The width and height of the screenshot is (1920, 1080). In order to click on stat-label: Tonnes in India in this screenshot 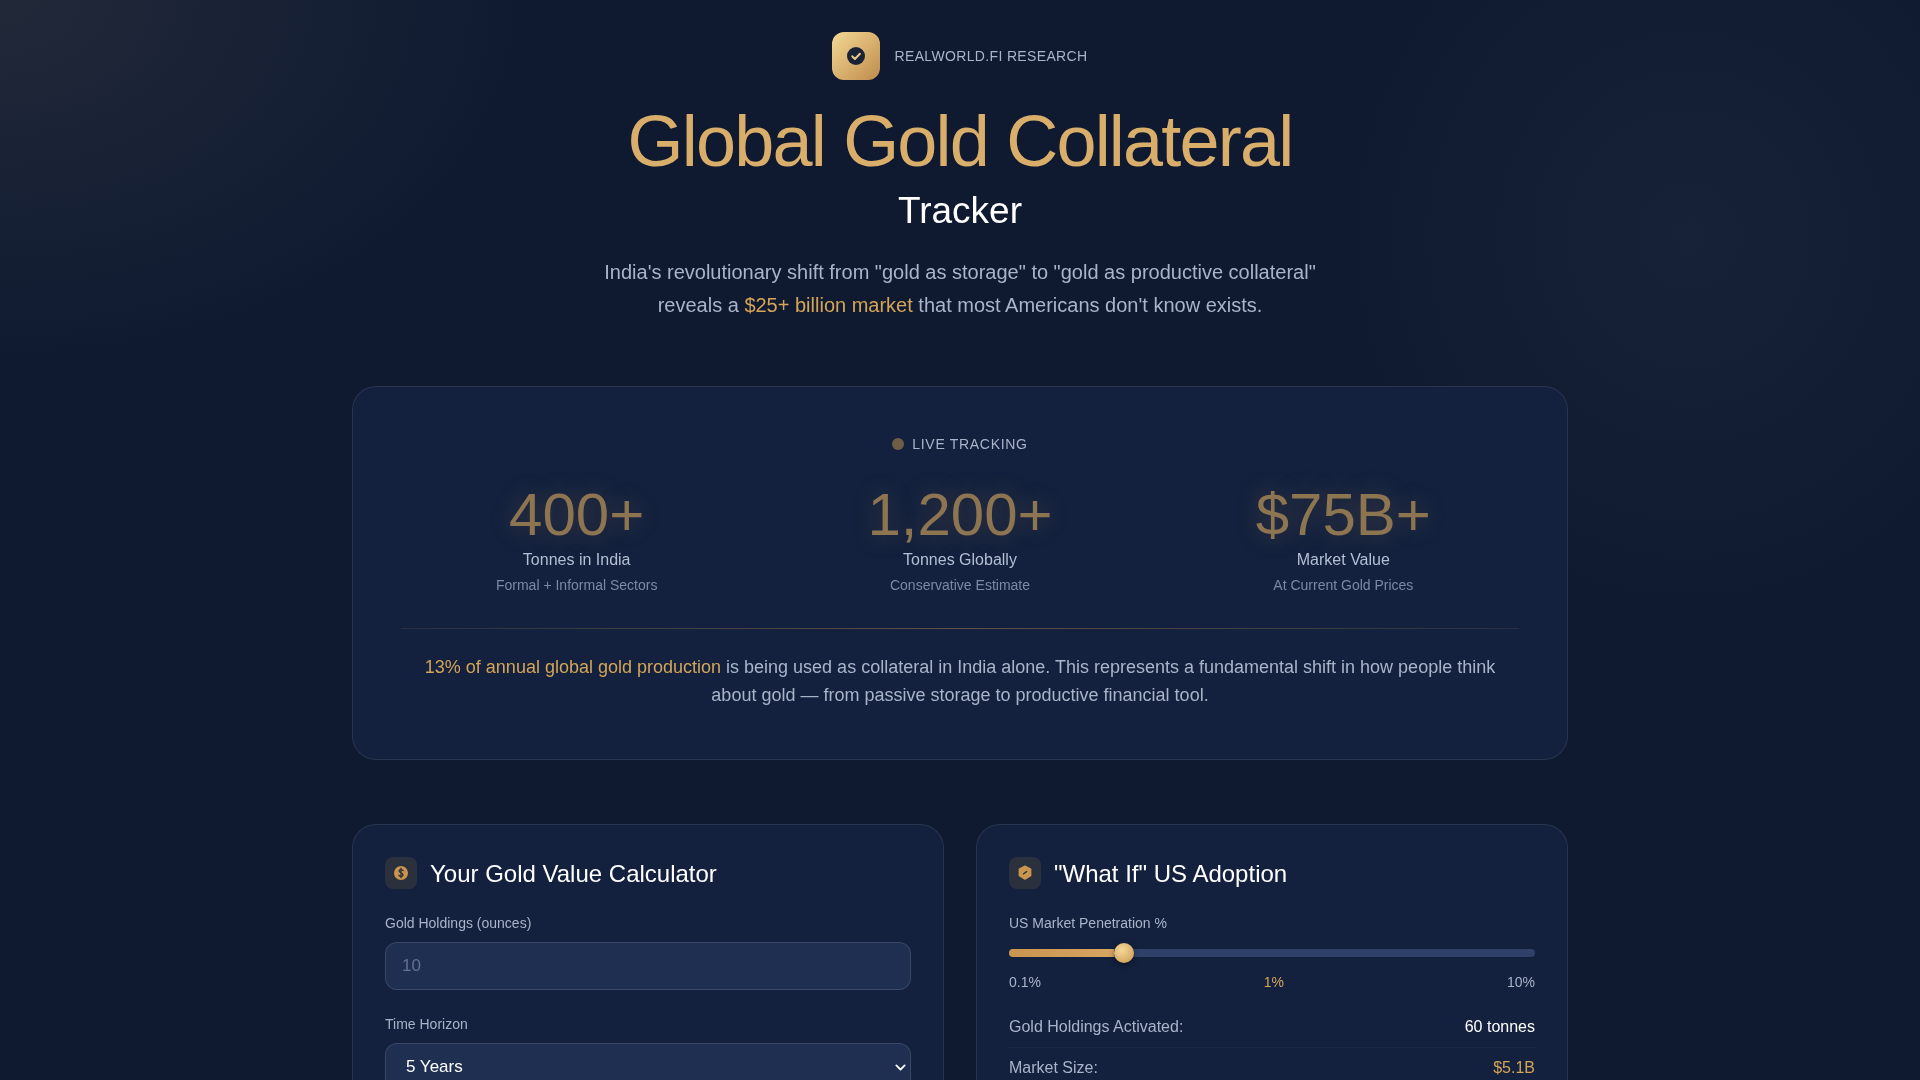, I will do `click(576, 559)`.